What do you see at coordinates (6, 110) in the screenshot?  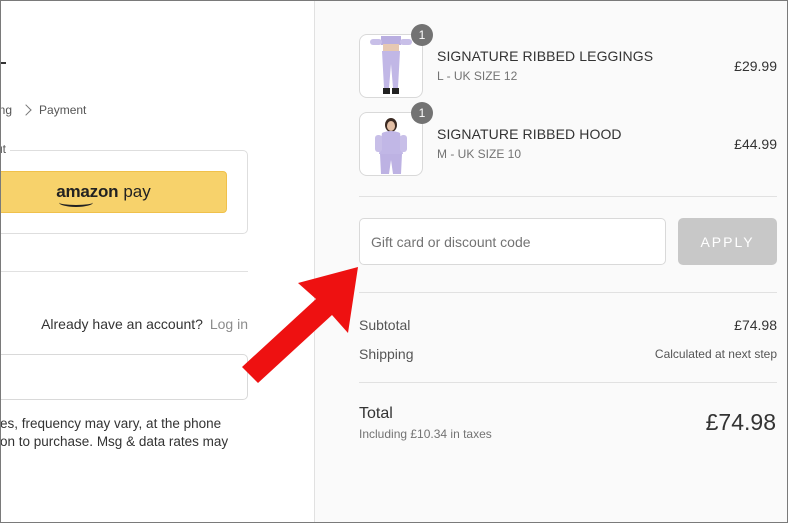 I see `breadcrumb-shipping: ing` at bounding box center [6, 110].